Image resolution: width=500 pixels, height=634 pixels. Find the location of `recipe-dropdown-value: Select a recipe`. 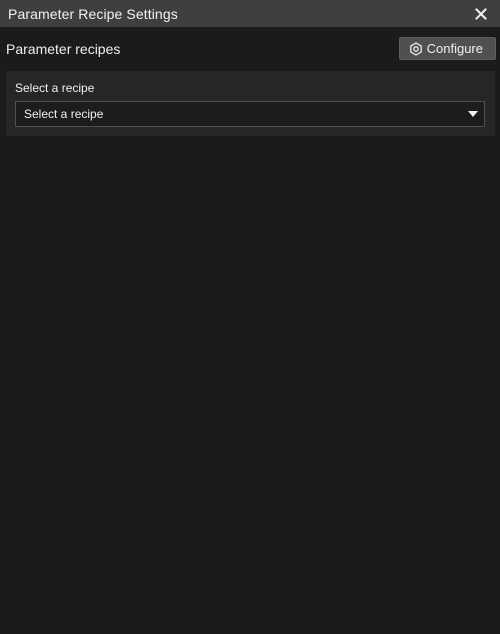

recipe-dropdown-value: Select a recipe is located at coordinates (64, 114).